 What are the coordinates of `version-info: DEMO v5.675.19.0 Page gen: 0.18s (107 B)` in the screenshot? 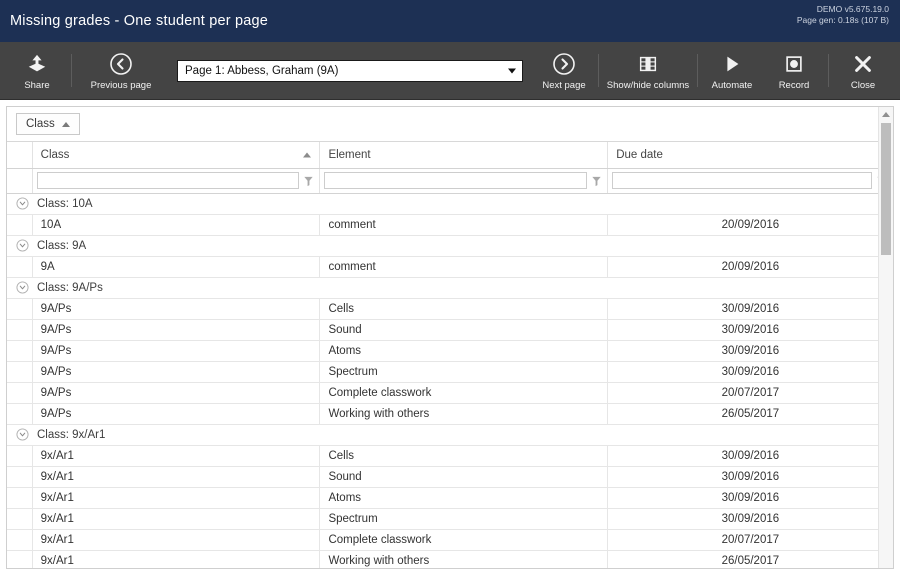 It's located at (843, 15).